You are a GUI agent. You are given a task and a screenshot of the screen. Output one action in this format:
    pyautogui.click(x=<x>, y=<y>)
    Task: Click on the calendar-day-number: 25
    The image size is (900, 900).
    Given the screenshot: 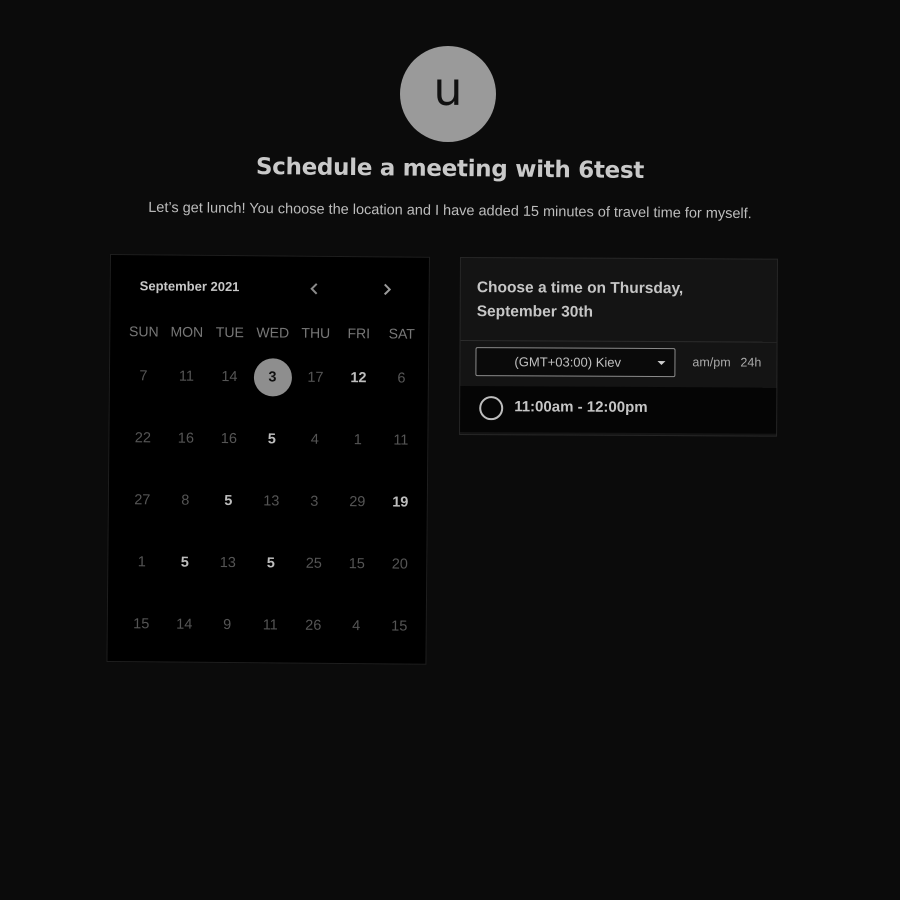 What is the action you would take?
    pyautogui.click(x=313, y=563)
    